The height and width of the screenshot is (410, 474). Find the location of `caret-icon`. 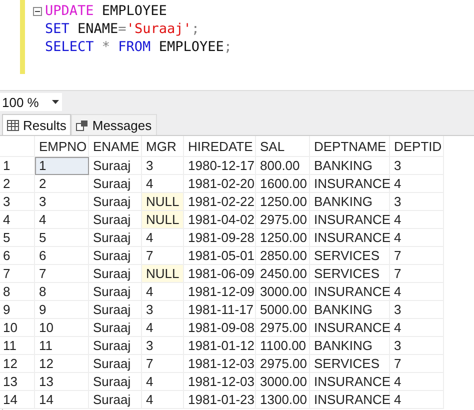

caret-icon is located at coordinates (55, 102).